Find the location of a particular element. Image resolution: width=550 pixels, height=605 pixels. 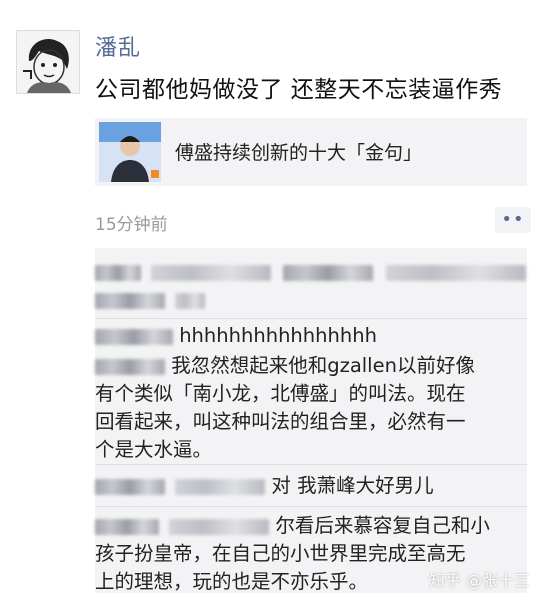

comment-text: 对 我萧峰大好男儿 is located at coordinates (352, 485).